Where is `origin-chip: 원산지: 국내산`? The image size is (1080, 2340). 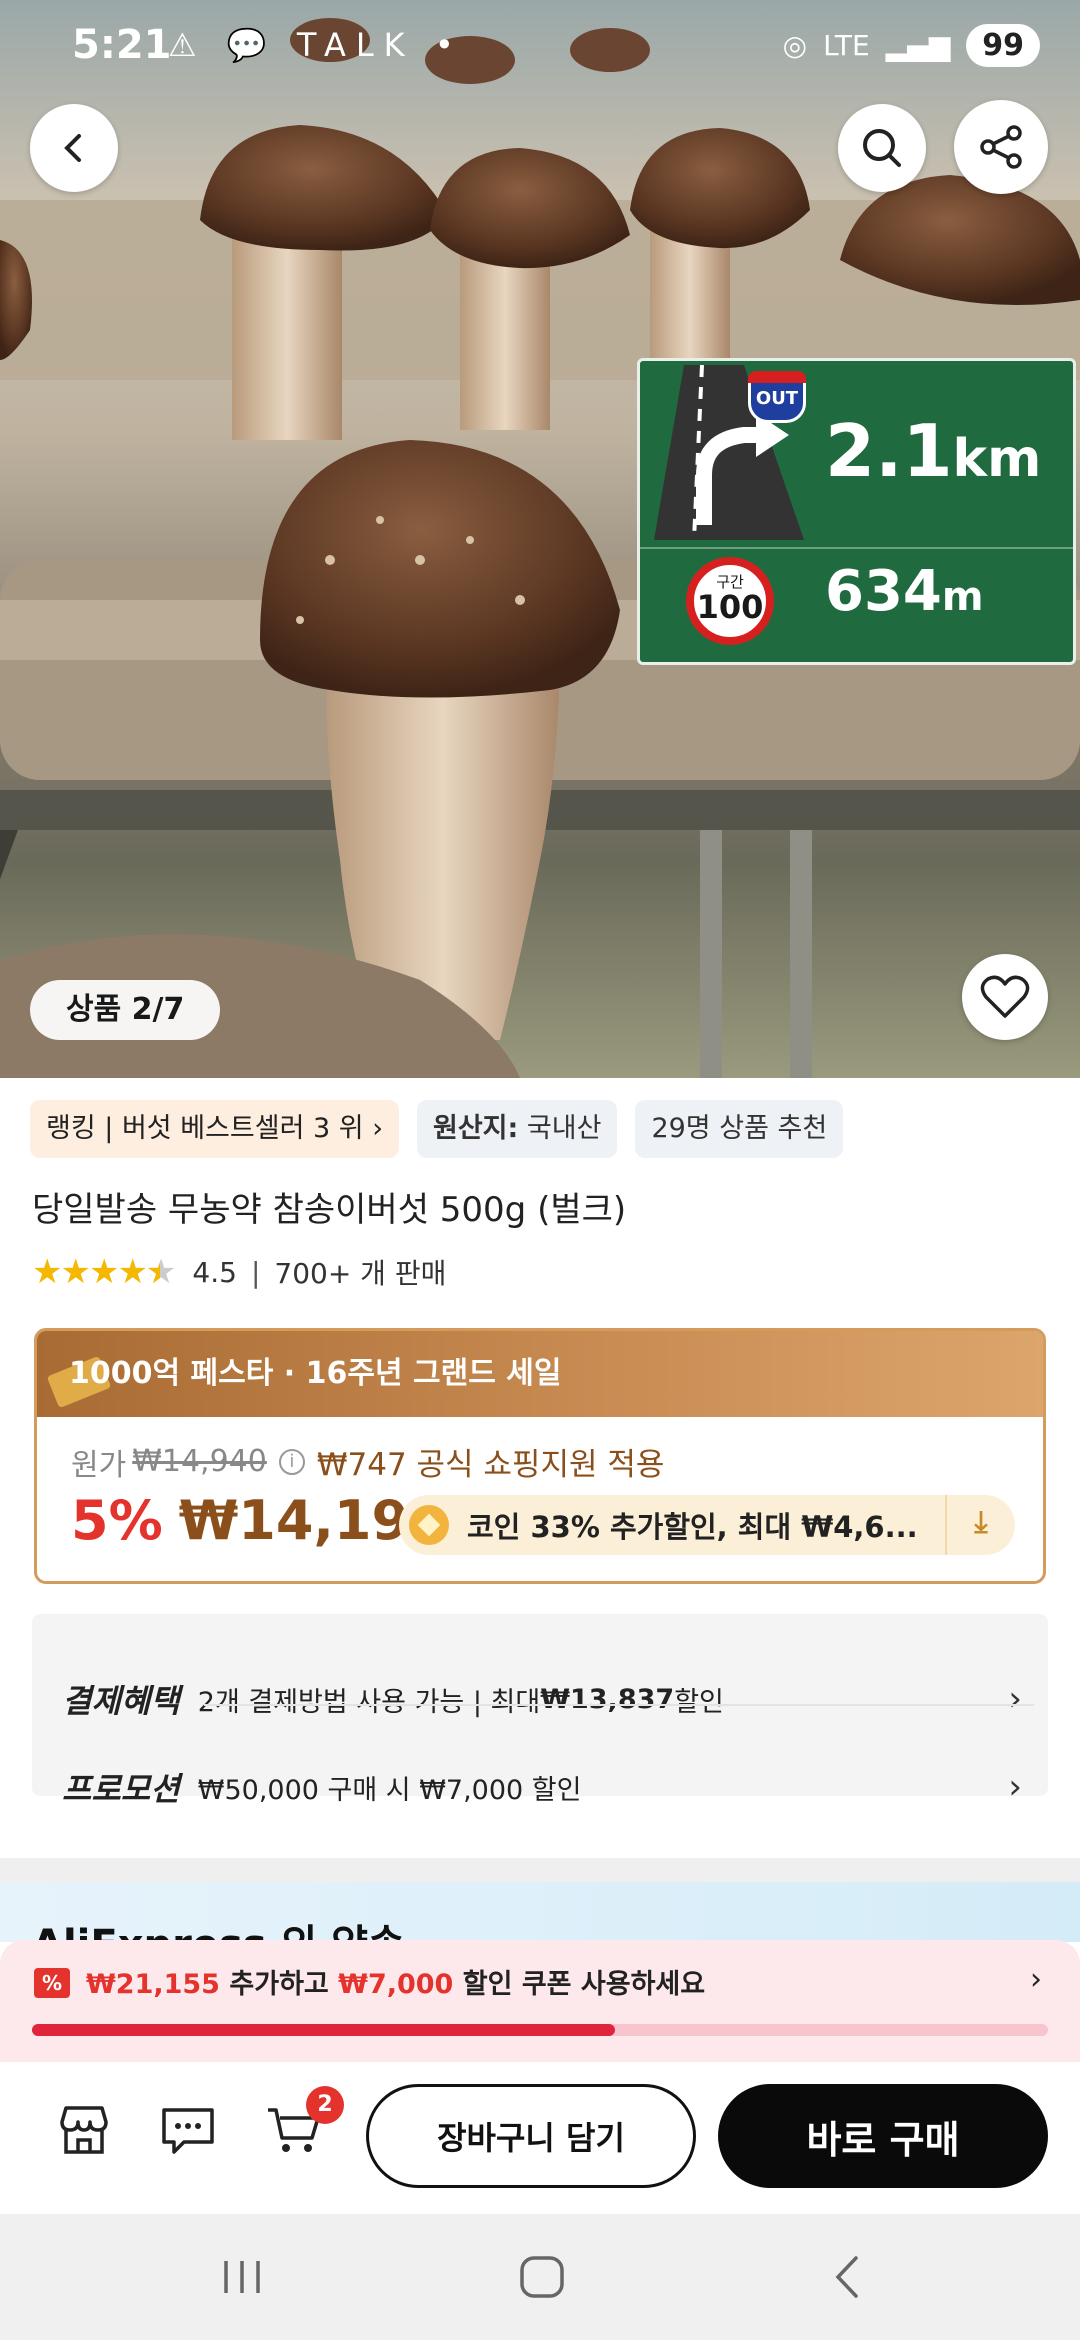 origin-chip: 원산지: 국내산 is located at coordinates (517, 1129).